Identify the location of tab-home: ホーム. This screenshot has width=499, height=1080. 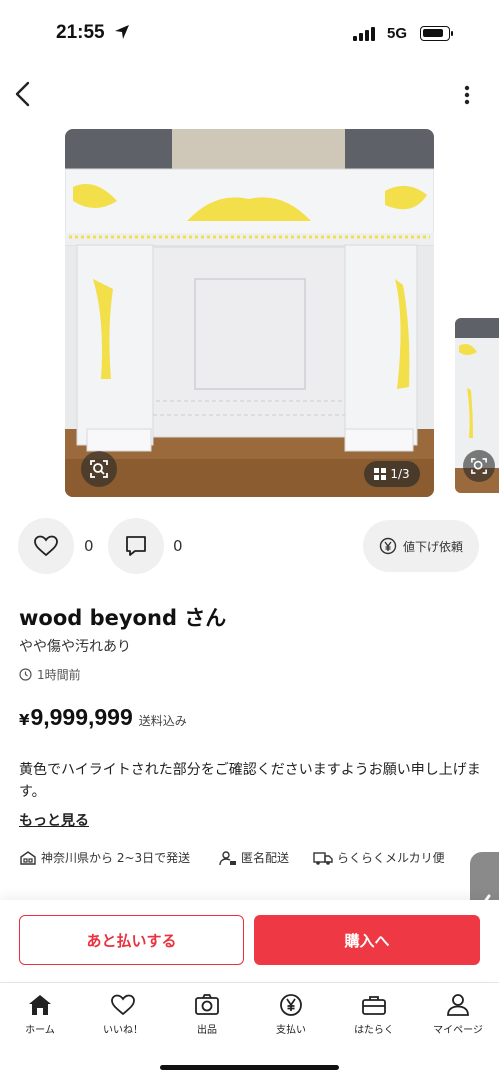
(40, 1014).